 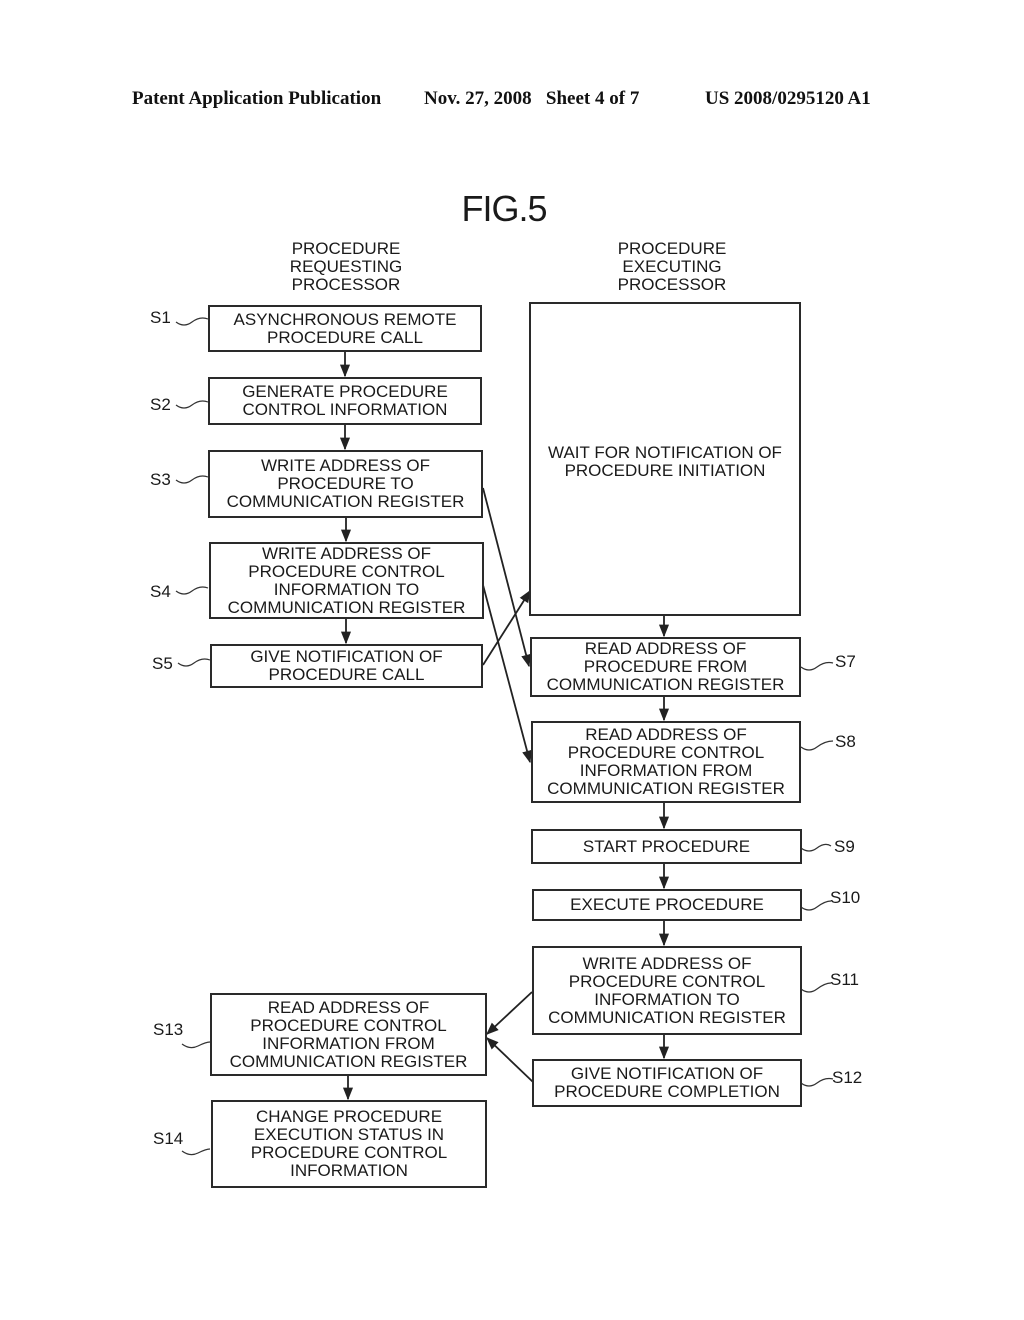 I want to click on arrow-s4-s8, so click(x=507, y=674).